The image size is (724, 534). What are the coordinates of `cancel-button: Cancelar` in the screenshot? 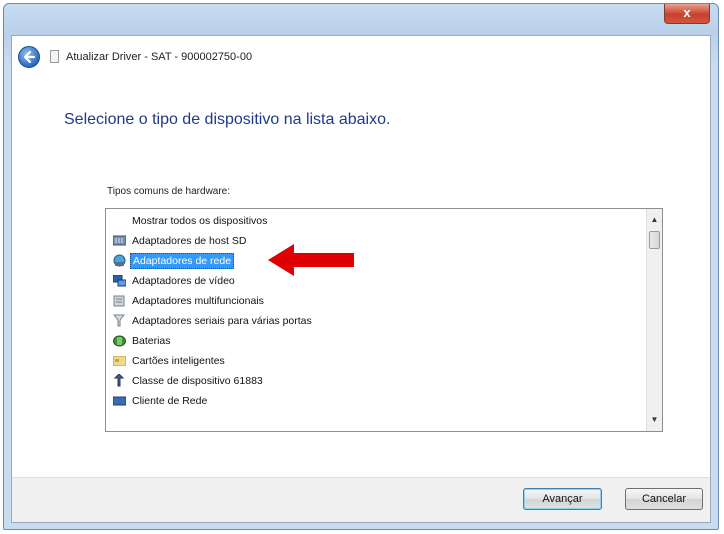 It's located at (664, 499).